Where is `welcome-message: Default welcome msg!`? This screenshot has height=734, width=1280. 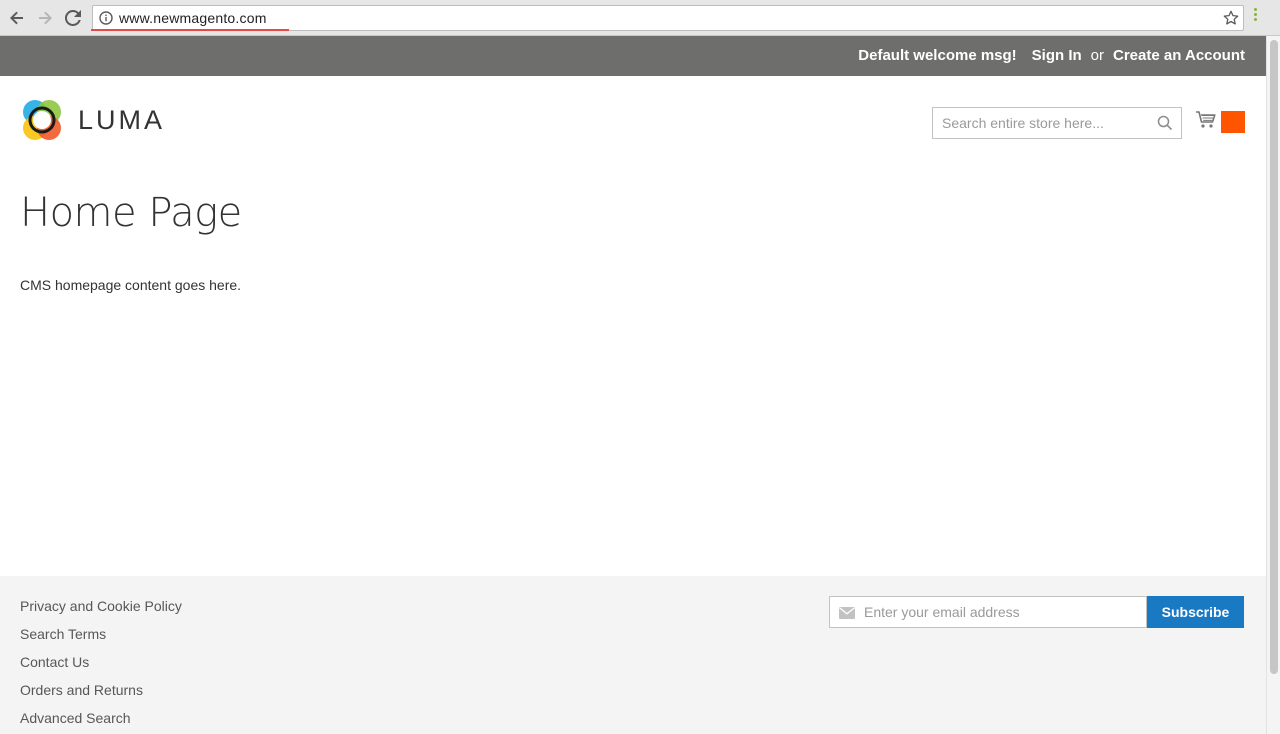
welcome-message: Default welcome msg! is located at coordinates (937, 55).